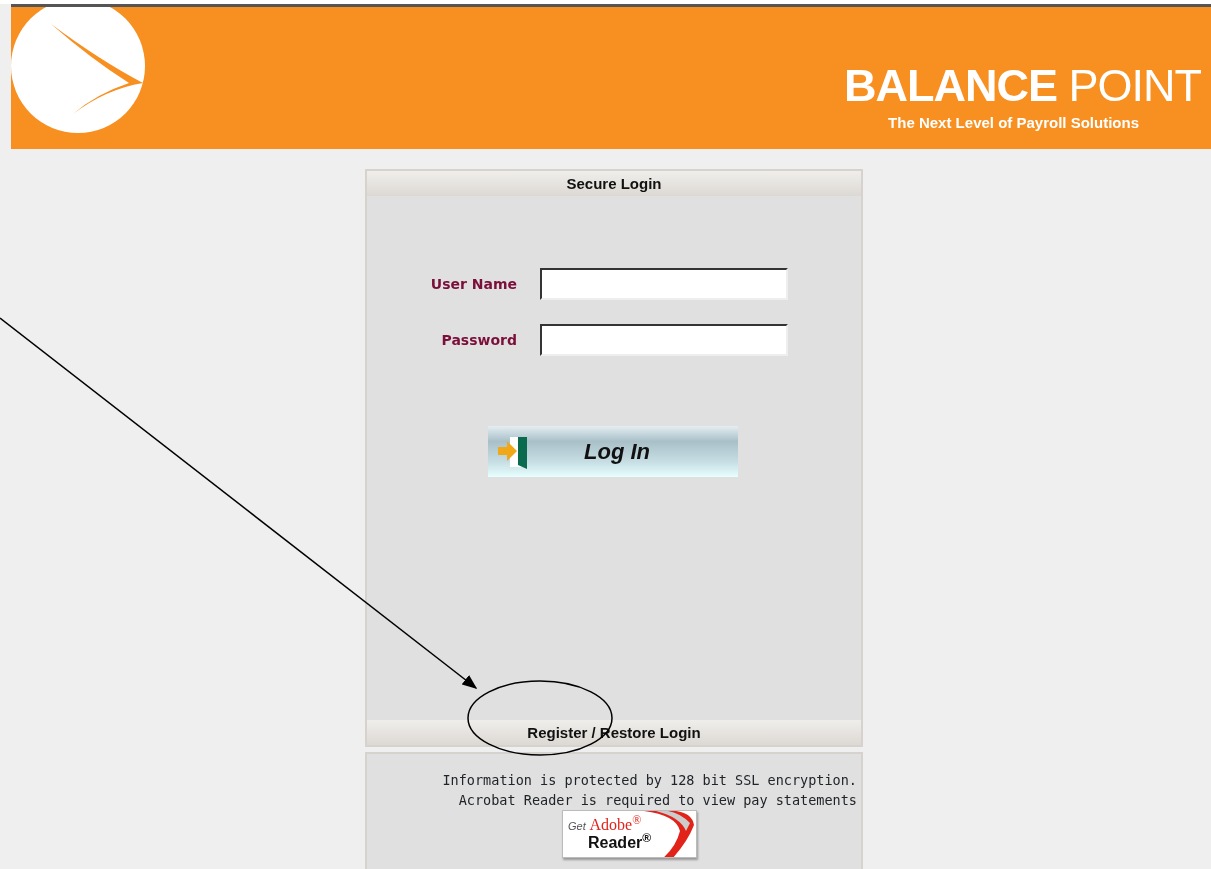 This screenshot has width=1211, height=869. I want to click on info-text: Information is protected by 128 bit SSL encryption., so click(649, 780).